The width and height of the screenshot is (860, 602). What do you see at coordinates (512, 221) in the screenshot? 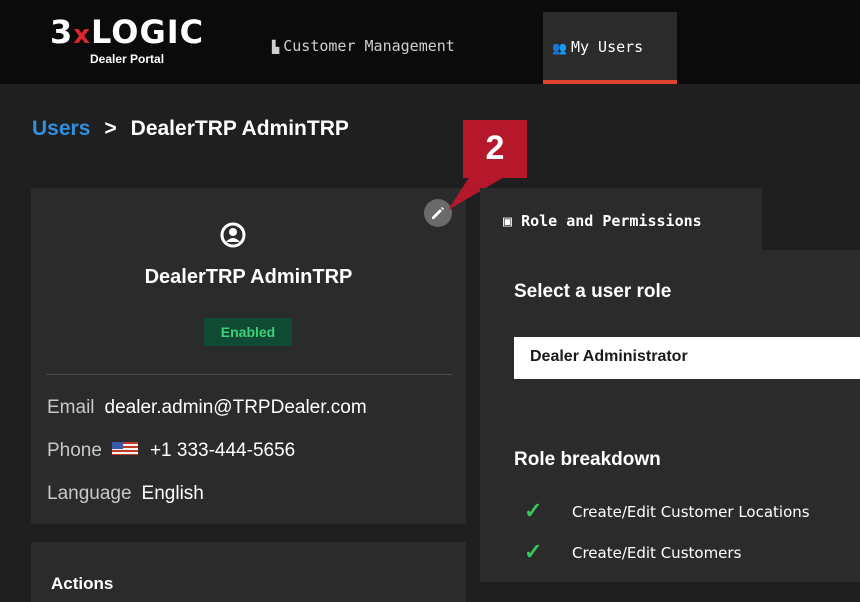
I see `id-card-icon: ▣` at bounding box center [512, 221].